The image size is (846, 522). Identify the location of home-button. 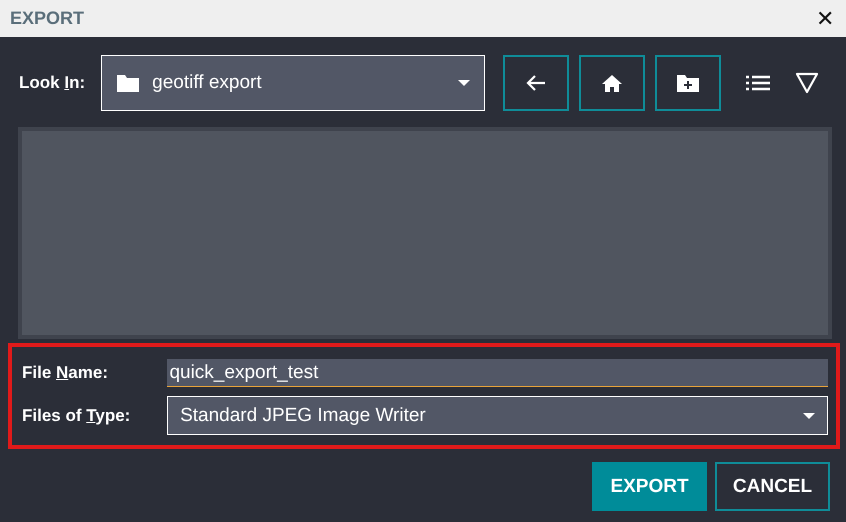
(612, 83).